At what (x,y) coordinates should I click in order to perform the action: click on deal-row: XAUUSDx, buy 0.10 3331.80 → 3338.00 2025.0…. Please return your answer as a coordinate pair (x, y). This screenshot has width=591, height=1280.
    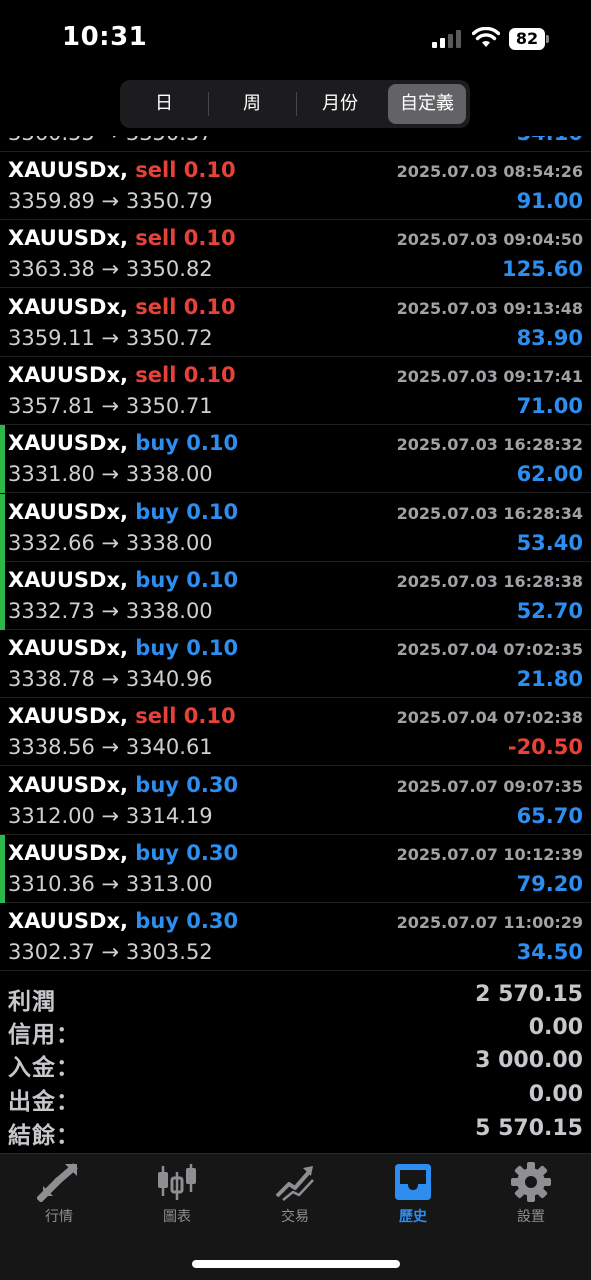
    Looking at the image, I should click on (295, 459).